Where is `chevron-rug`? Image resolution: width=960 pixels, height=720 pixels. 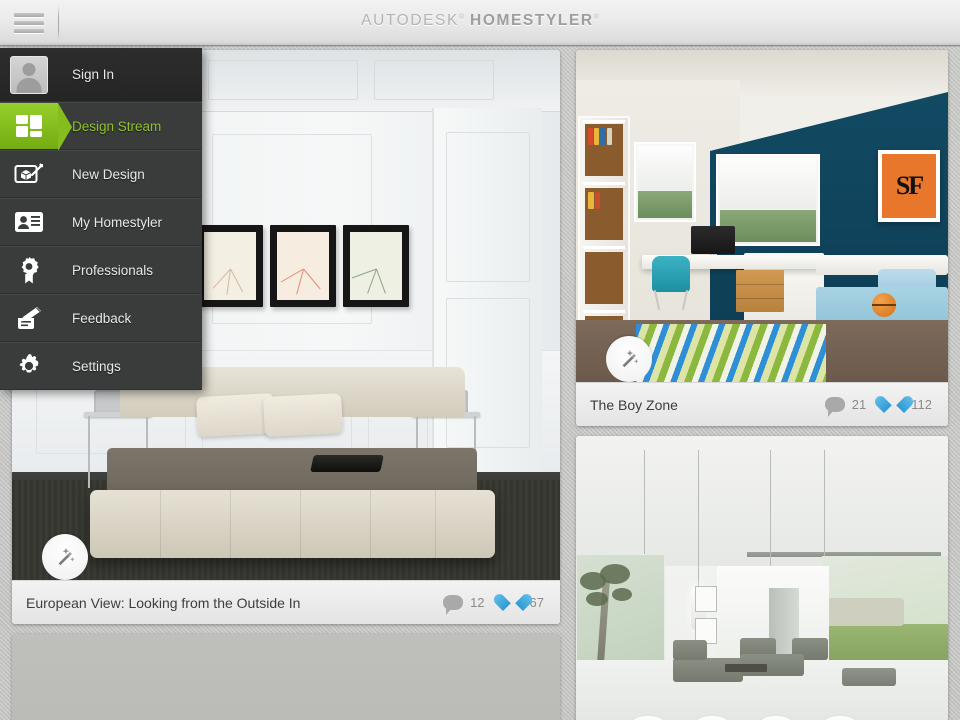 chevron-rug is located at coordinates (731, 353).